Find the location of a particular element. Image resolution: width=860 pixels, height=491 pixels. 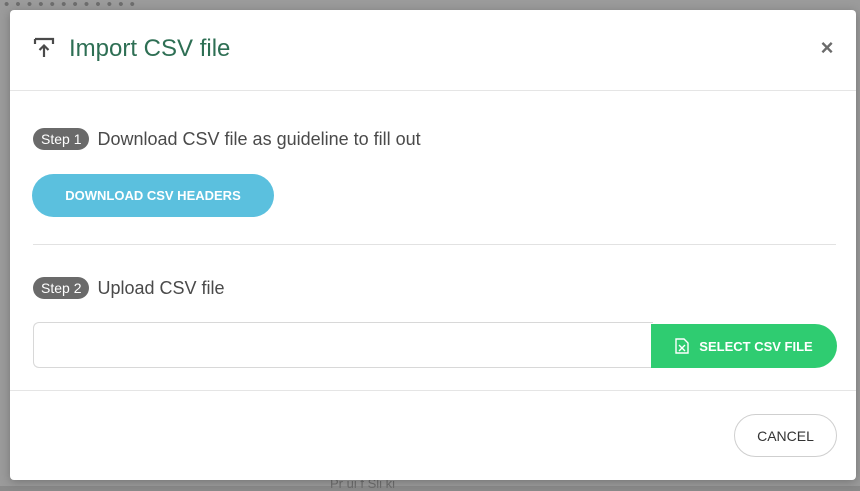

close-button: × is located at coordinates (827, 48).